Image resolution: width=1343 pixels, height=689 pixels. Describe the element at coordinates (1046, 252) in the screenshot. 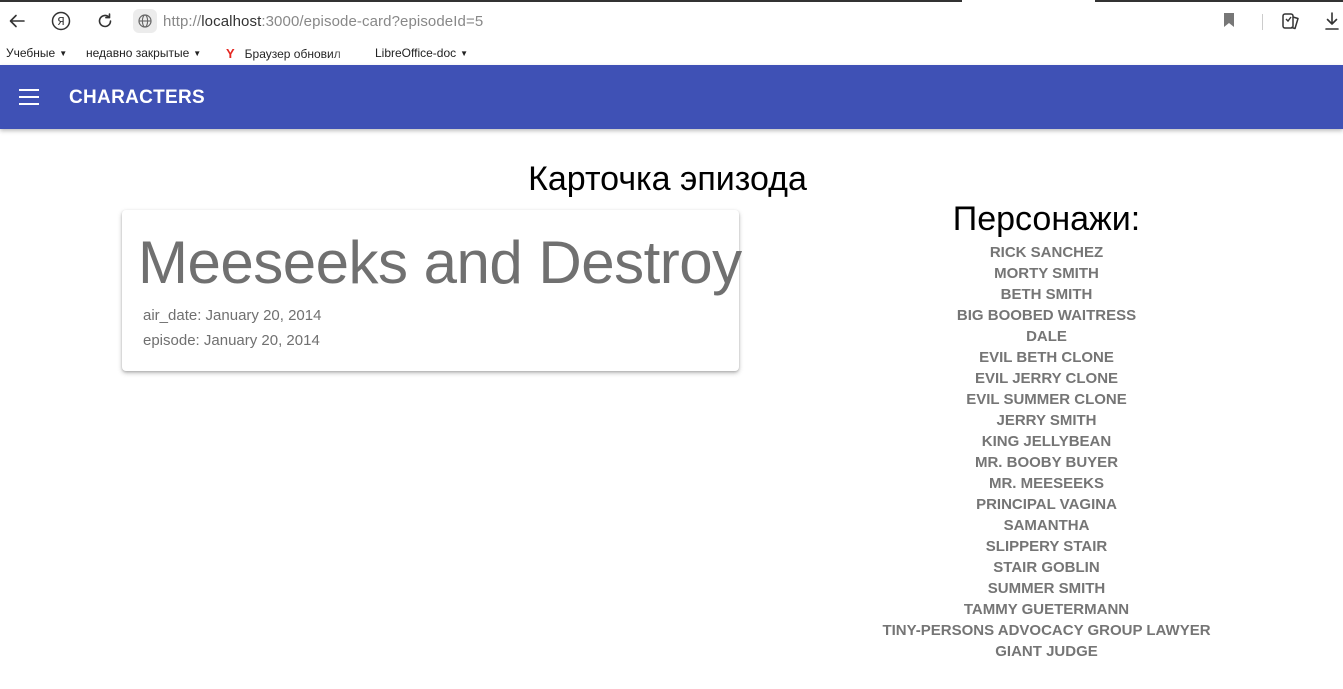

I see `character-link: RICK SANCHEZ` at that location.